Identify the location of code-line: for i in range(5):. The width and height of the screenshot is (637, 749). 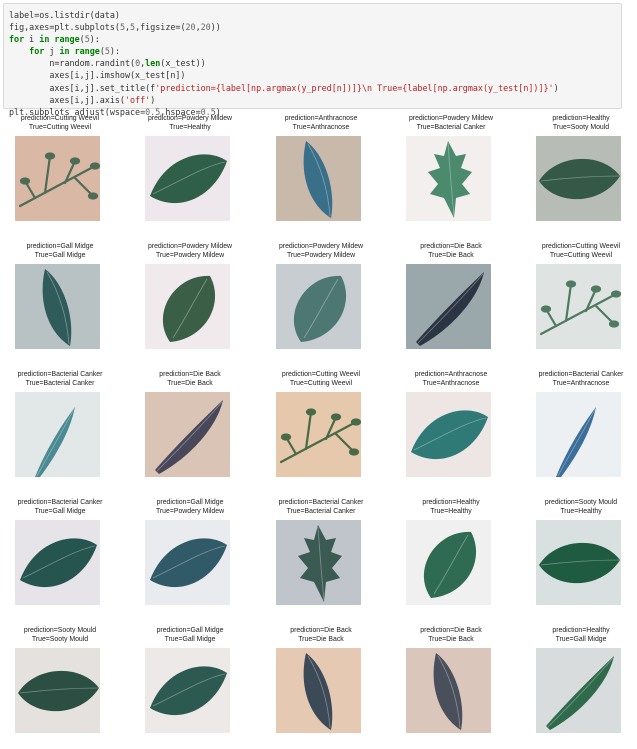
(54, 39).